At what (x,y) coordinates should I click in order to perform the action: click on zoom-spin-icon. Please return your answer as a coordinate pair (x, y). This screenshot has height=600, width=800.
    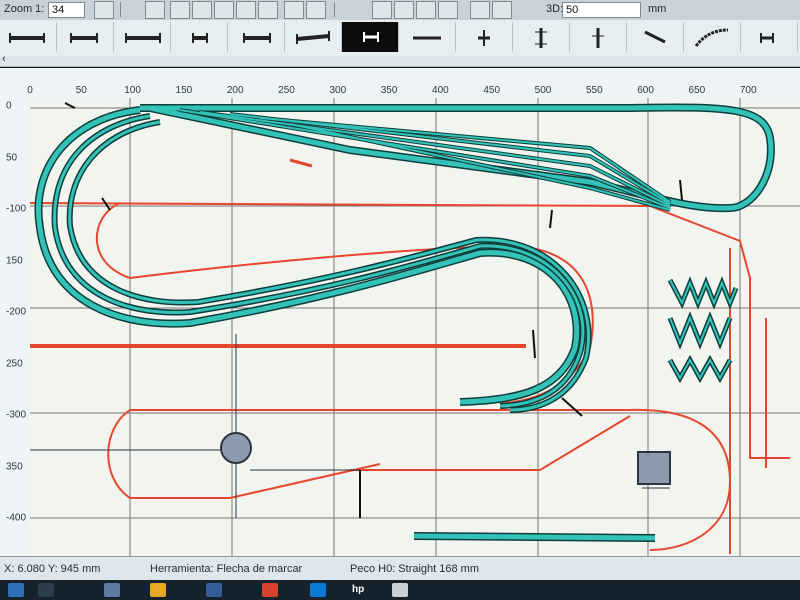
    Looking at the image, I should click on (104, 10).